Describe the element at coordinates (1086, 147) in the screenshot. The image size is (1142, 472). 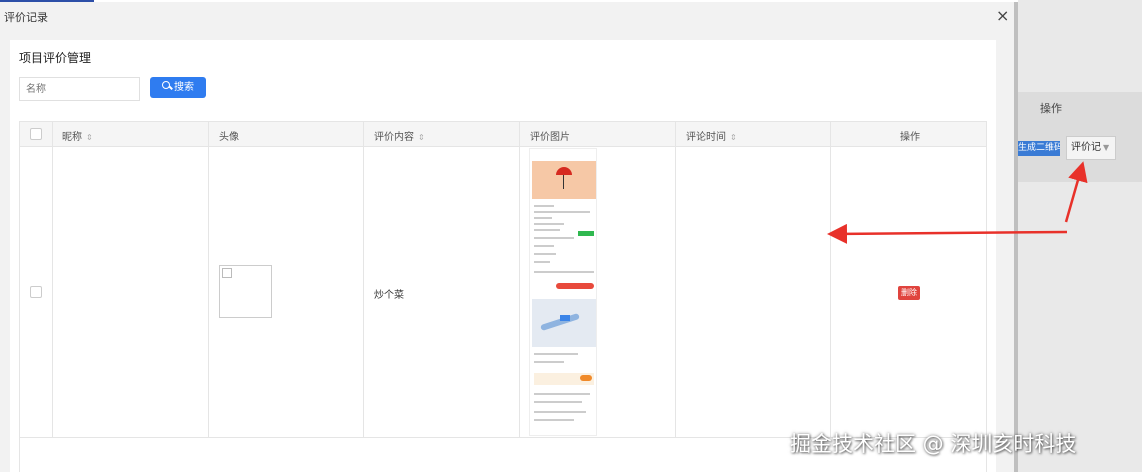
I see `review-records-label: 评价记` at that location.